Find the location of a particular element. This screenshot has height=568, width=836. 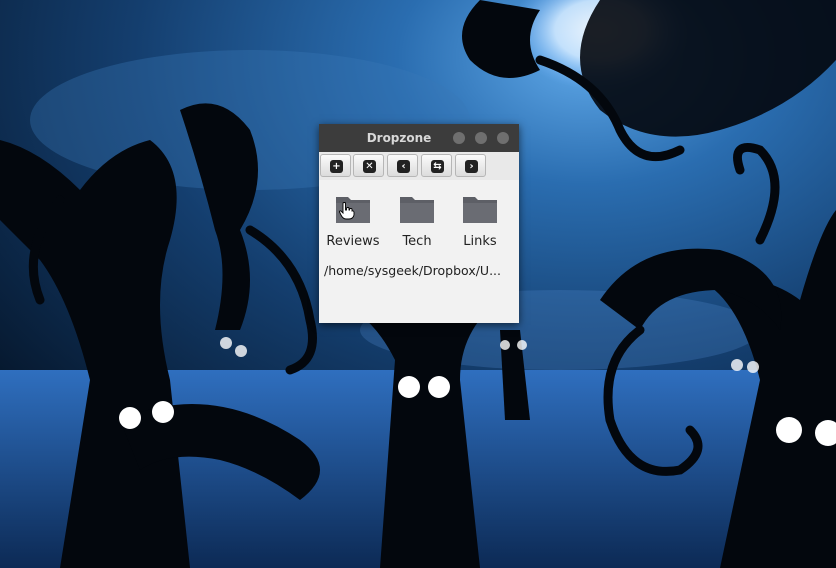

maximize-button is located at coordinates (481, 138).